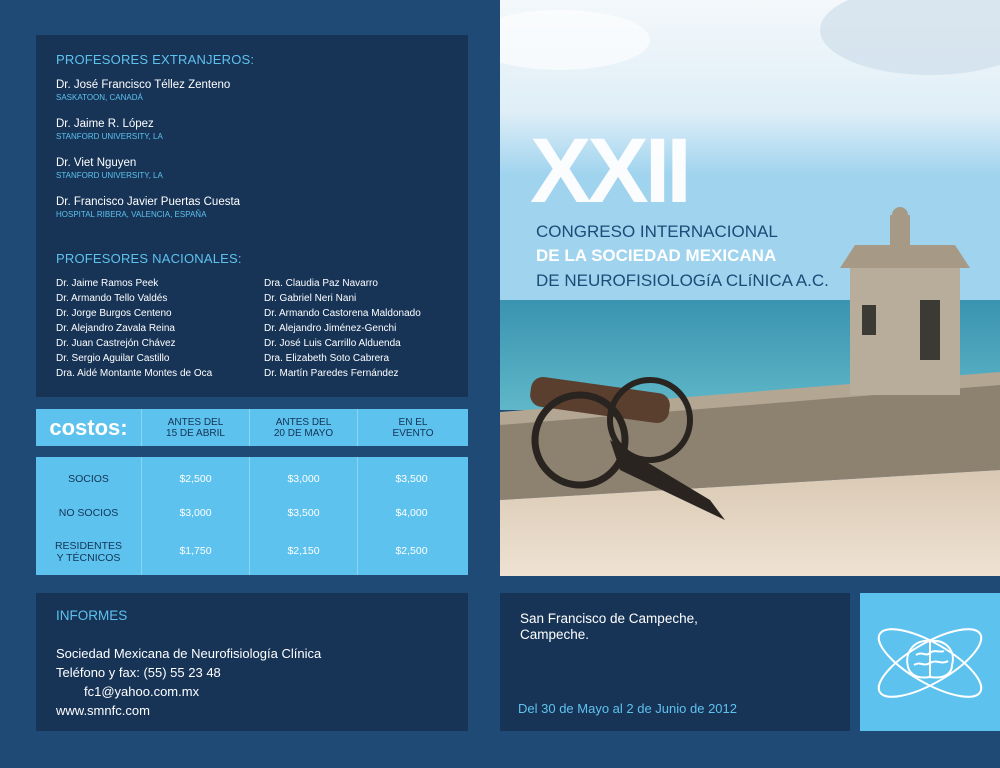  What do you see at coordinates (331, 373) in the screenshot?
I see `national-professor: Dr. Martín Paredes Fernández` at bounding box center [331, 373].